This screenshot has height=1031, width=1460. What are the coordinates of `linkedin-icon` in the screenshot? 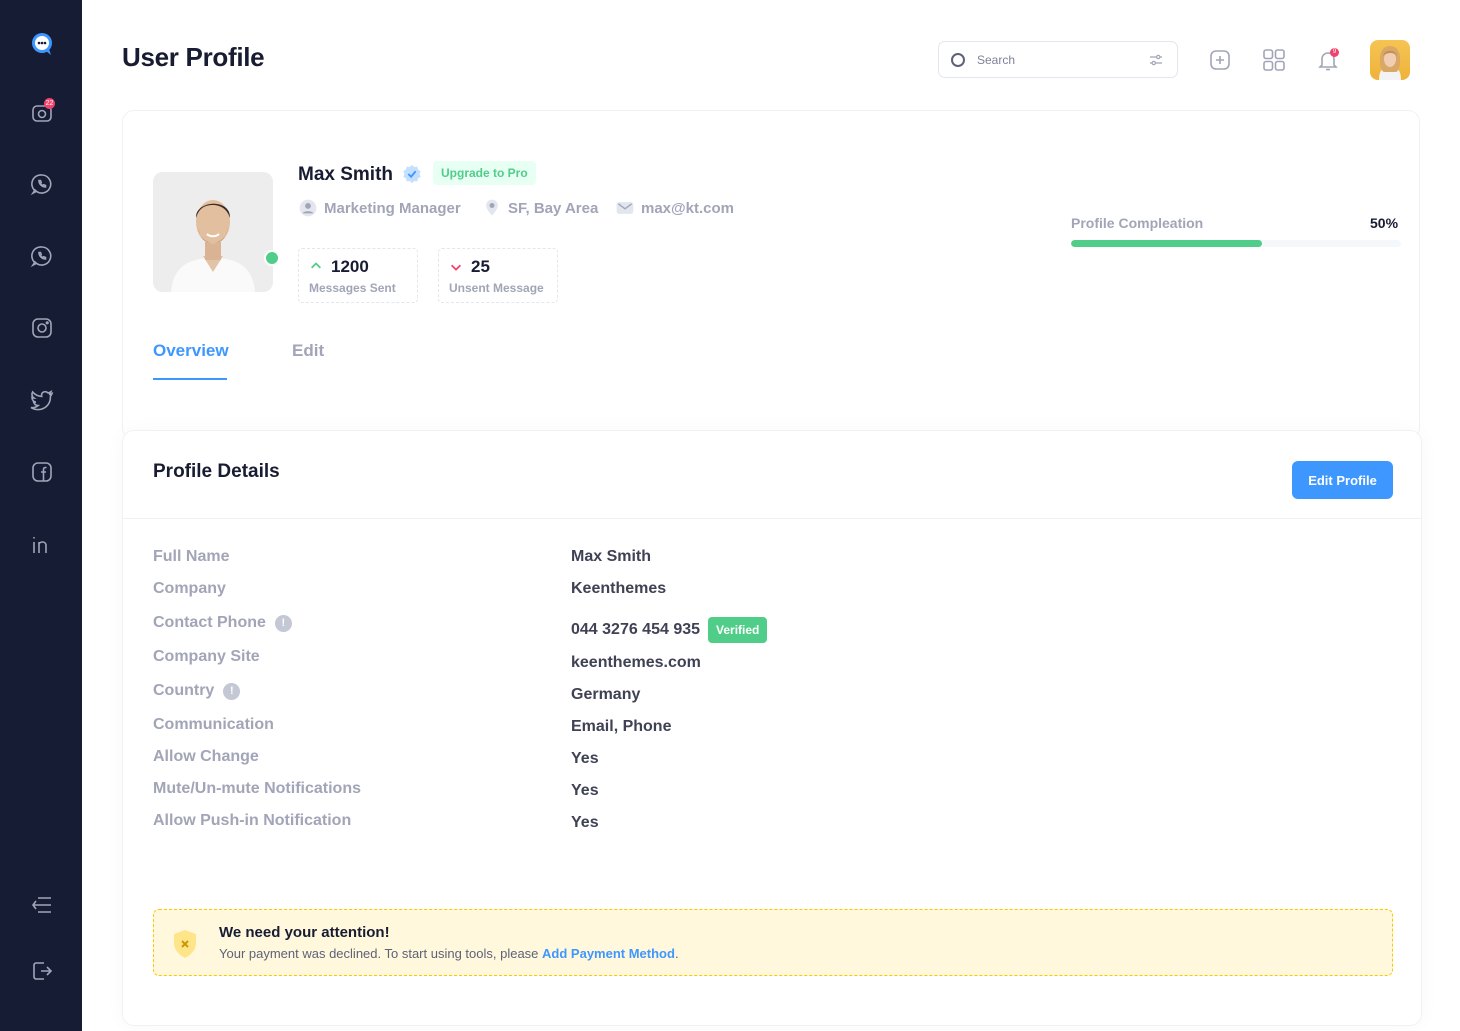 It's located at (42, 544).